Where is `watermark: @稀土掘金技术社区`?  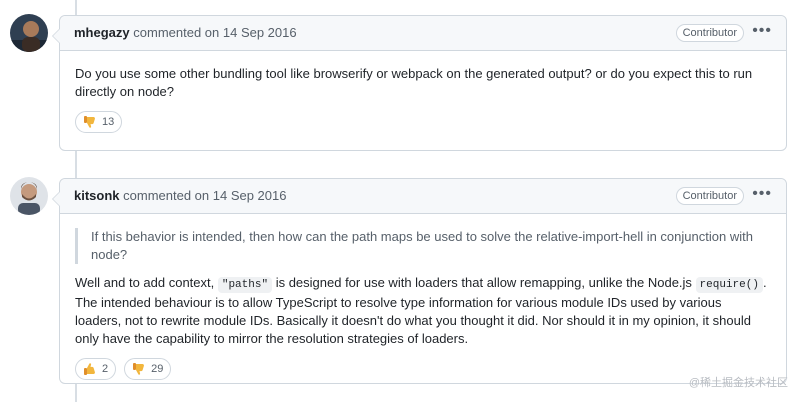 watermark: @稀土掘金技术社区 is located at coordinates (738, 383).